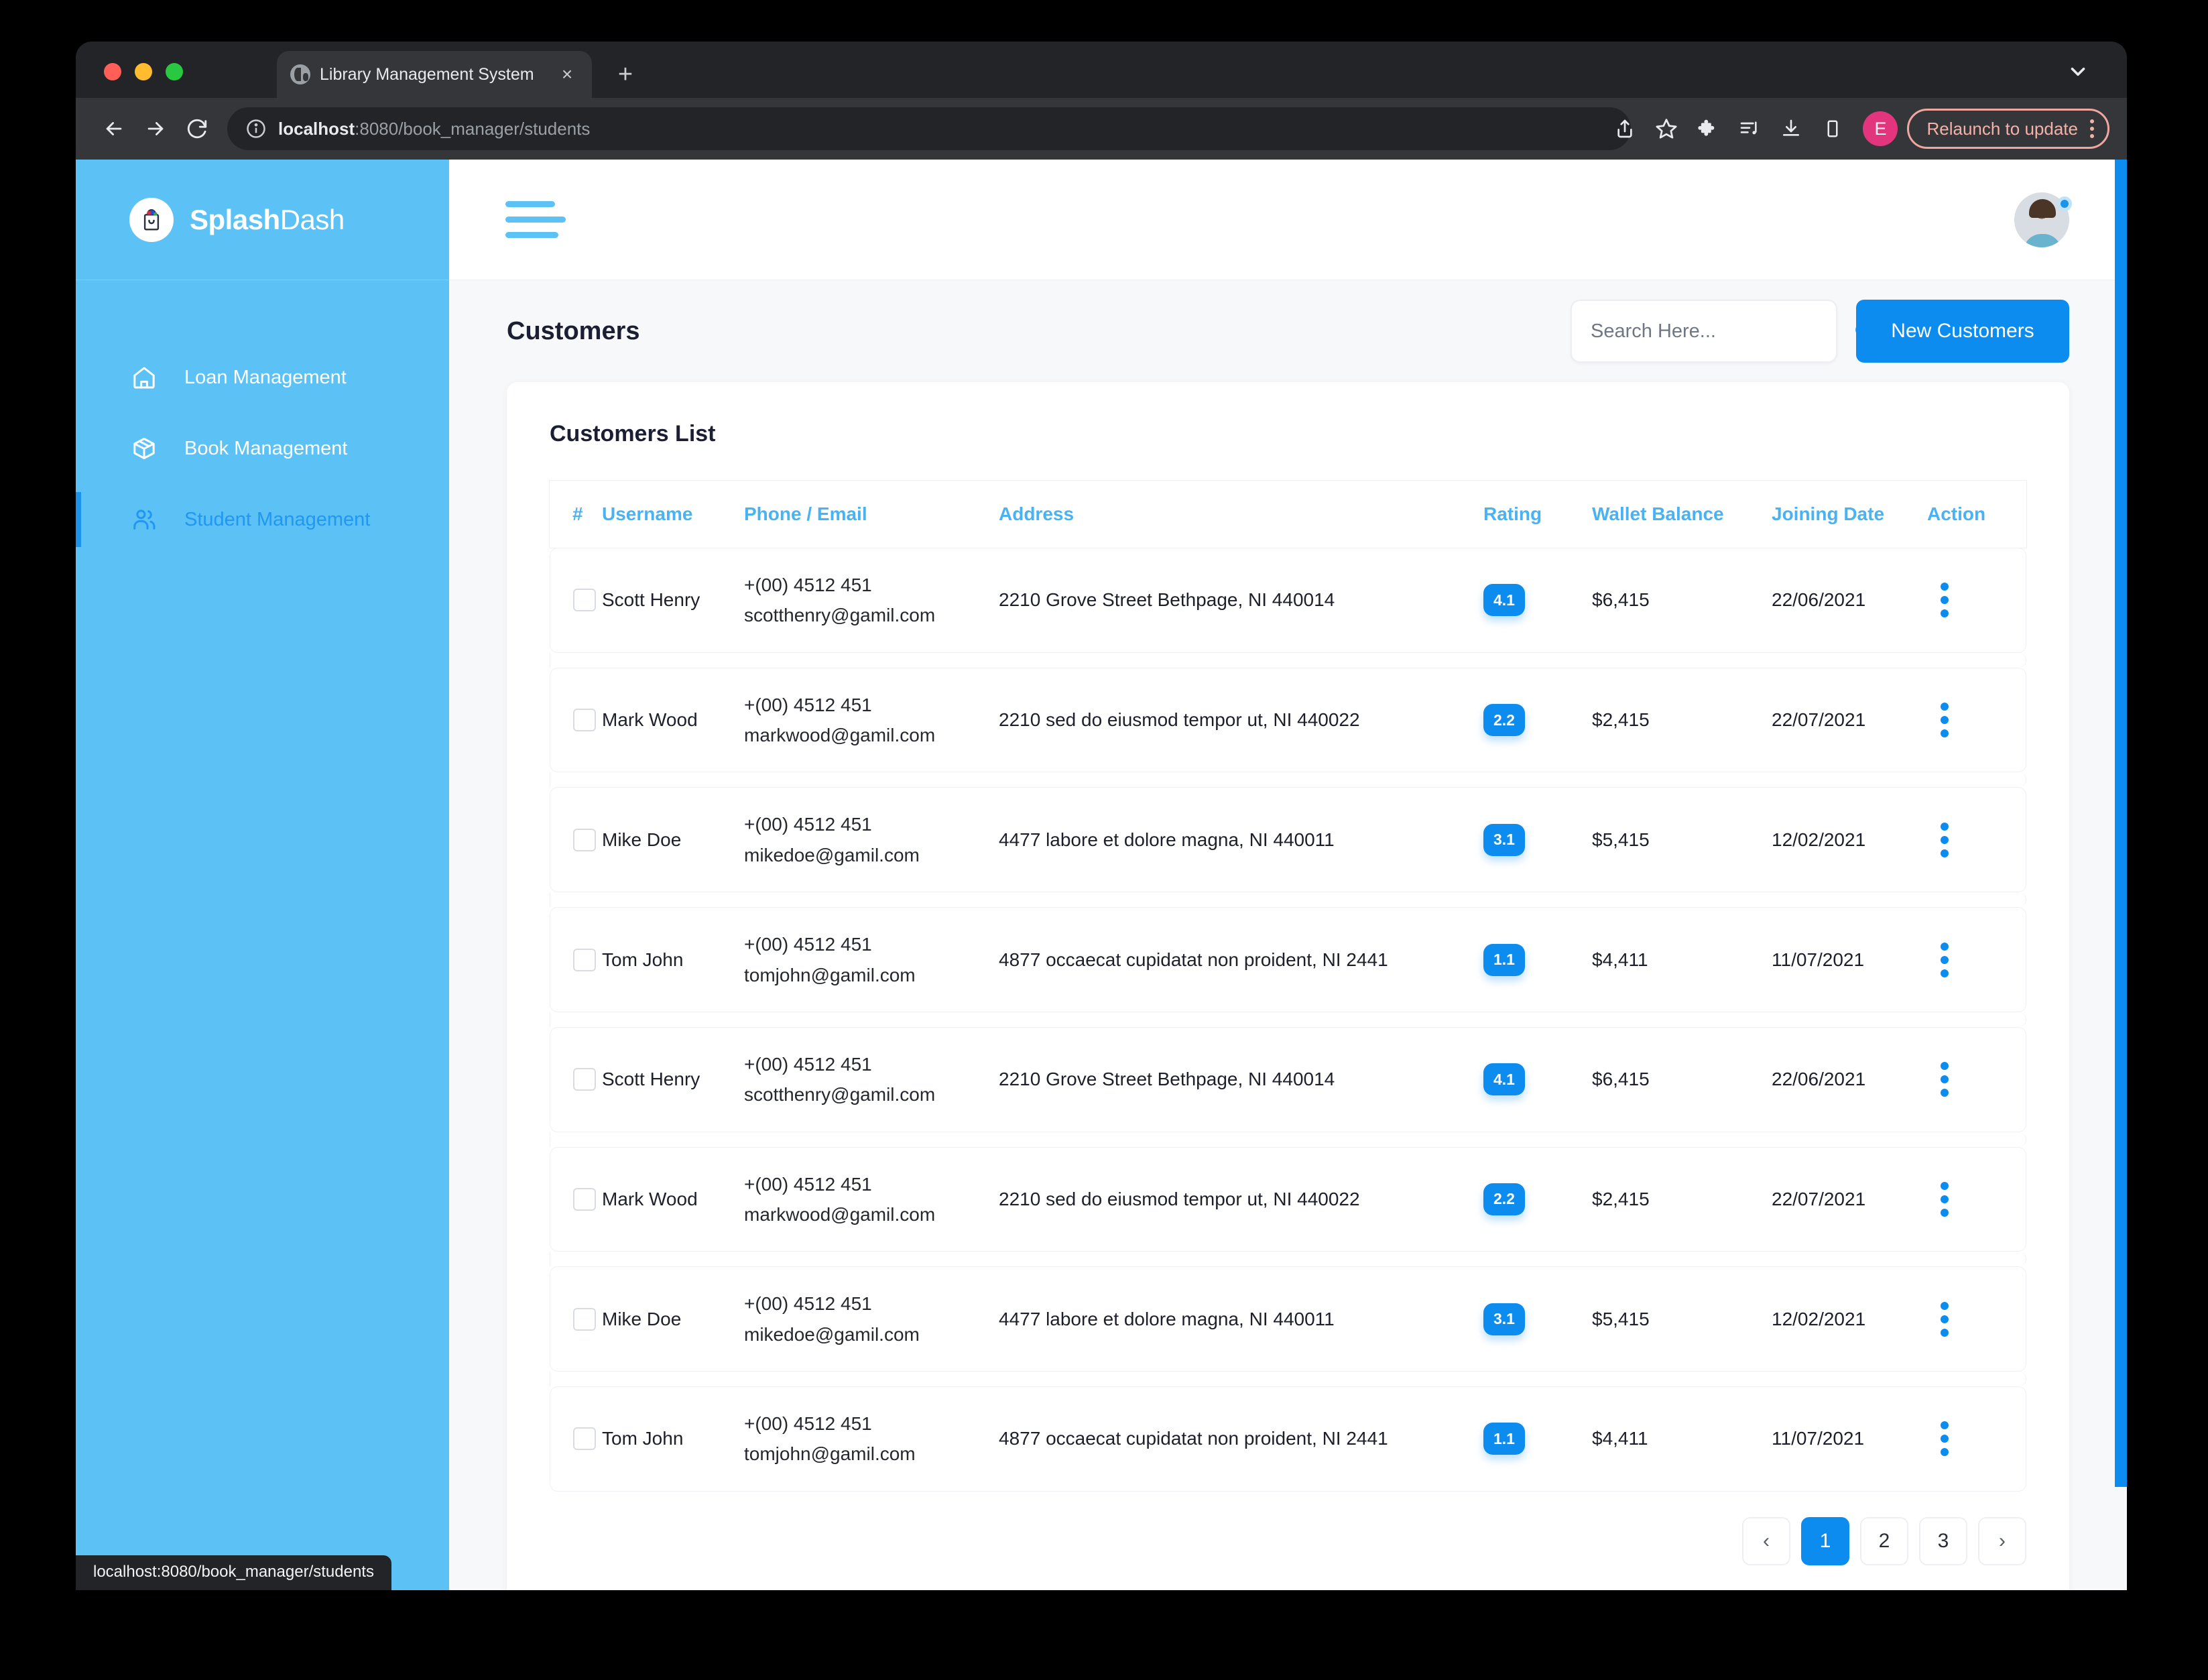 This screenshot has height=1680, width=2208. Describe the element at coordinates (911, 128) in the screenshot. I see `address-bar: localhost:8080/book_manager/students` at that location.